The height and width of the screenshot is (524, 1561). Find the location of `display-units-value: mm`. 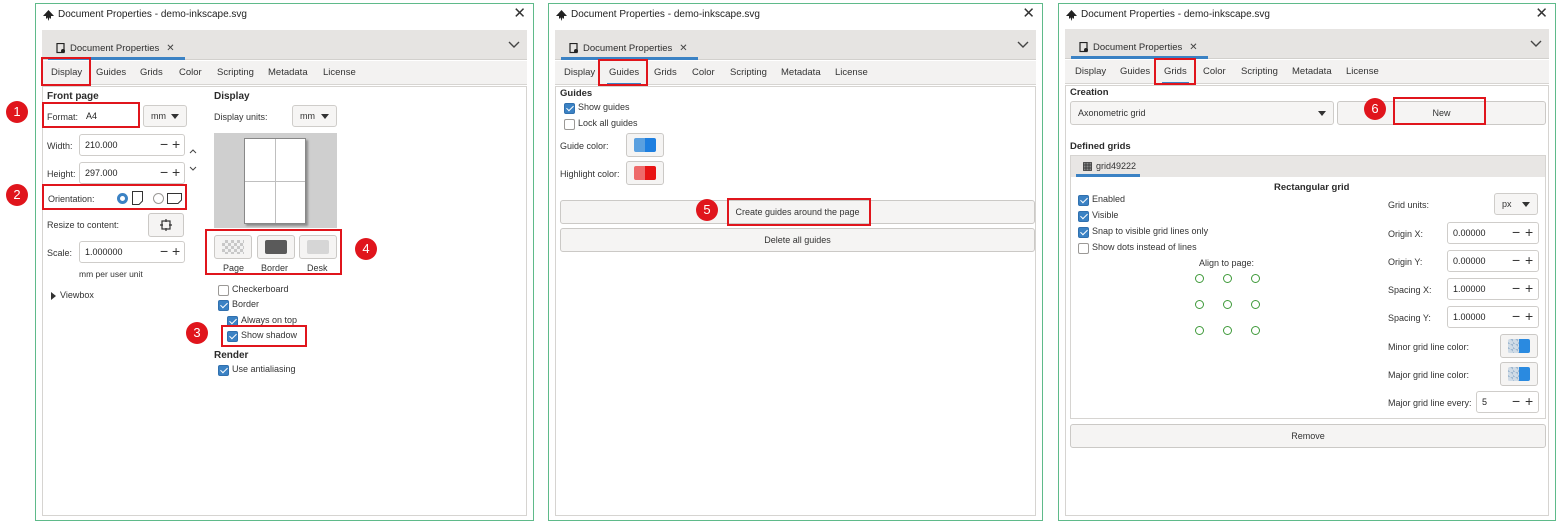

display-units-value: mm is located at coordinates (307, 116).